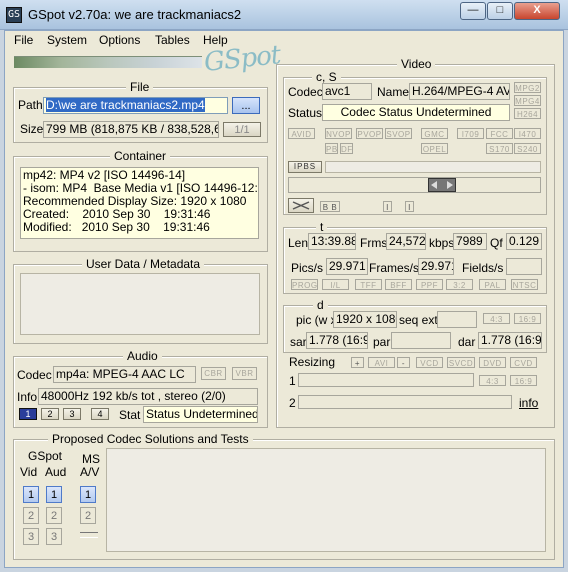 The image size is (568, 572). Describe the element at coordinates (56, 472) in the screenshot. I see `aud-label: Aud` at that location.